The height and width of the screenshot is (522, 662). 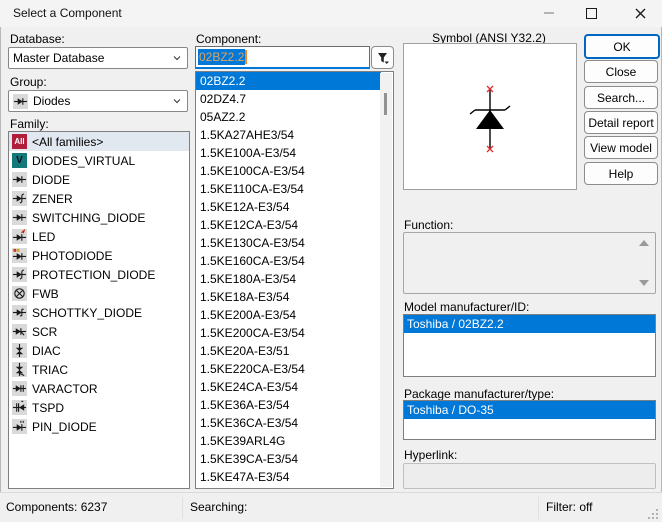 What do you see at coordinates (288, 81) in the screenshot?
I see `component-item: 02BZ2.2` at bounding box center [288, 81].